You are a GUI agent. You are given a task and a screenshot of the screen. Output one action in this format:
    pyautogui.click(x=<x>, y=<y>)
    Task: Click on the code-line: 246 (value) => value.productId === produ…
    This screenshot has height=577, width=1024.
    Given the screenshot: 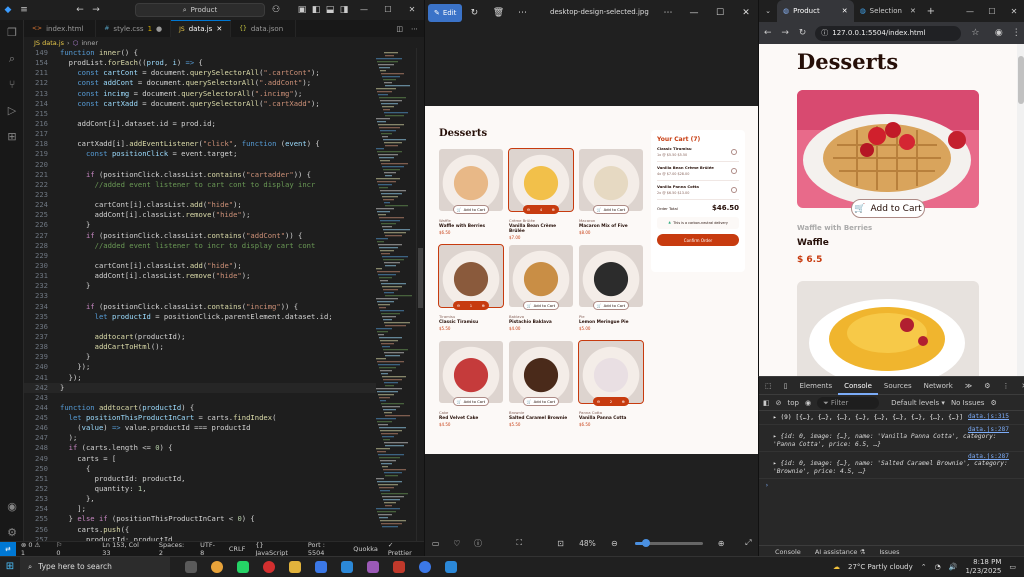 What is the action you would take?
    pyautogui.click(x=200, y=428)
    